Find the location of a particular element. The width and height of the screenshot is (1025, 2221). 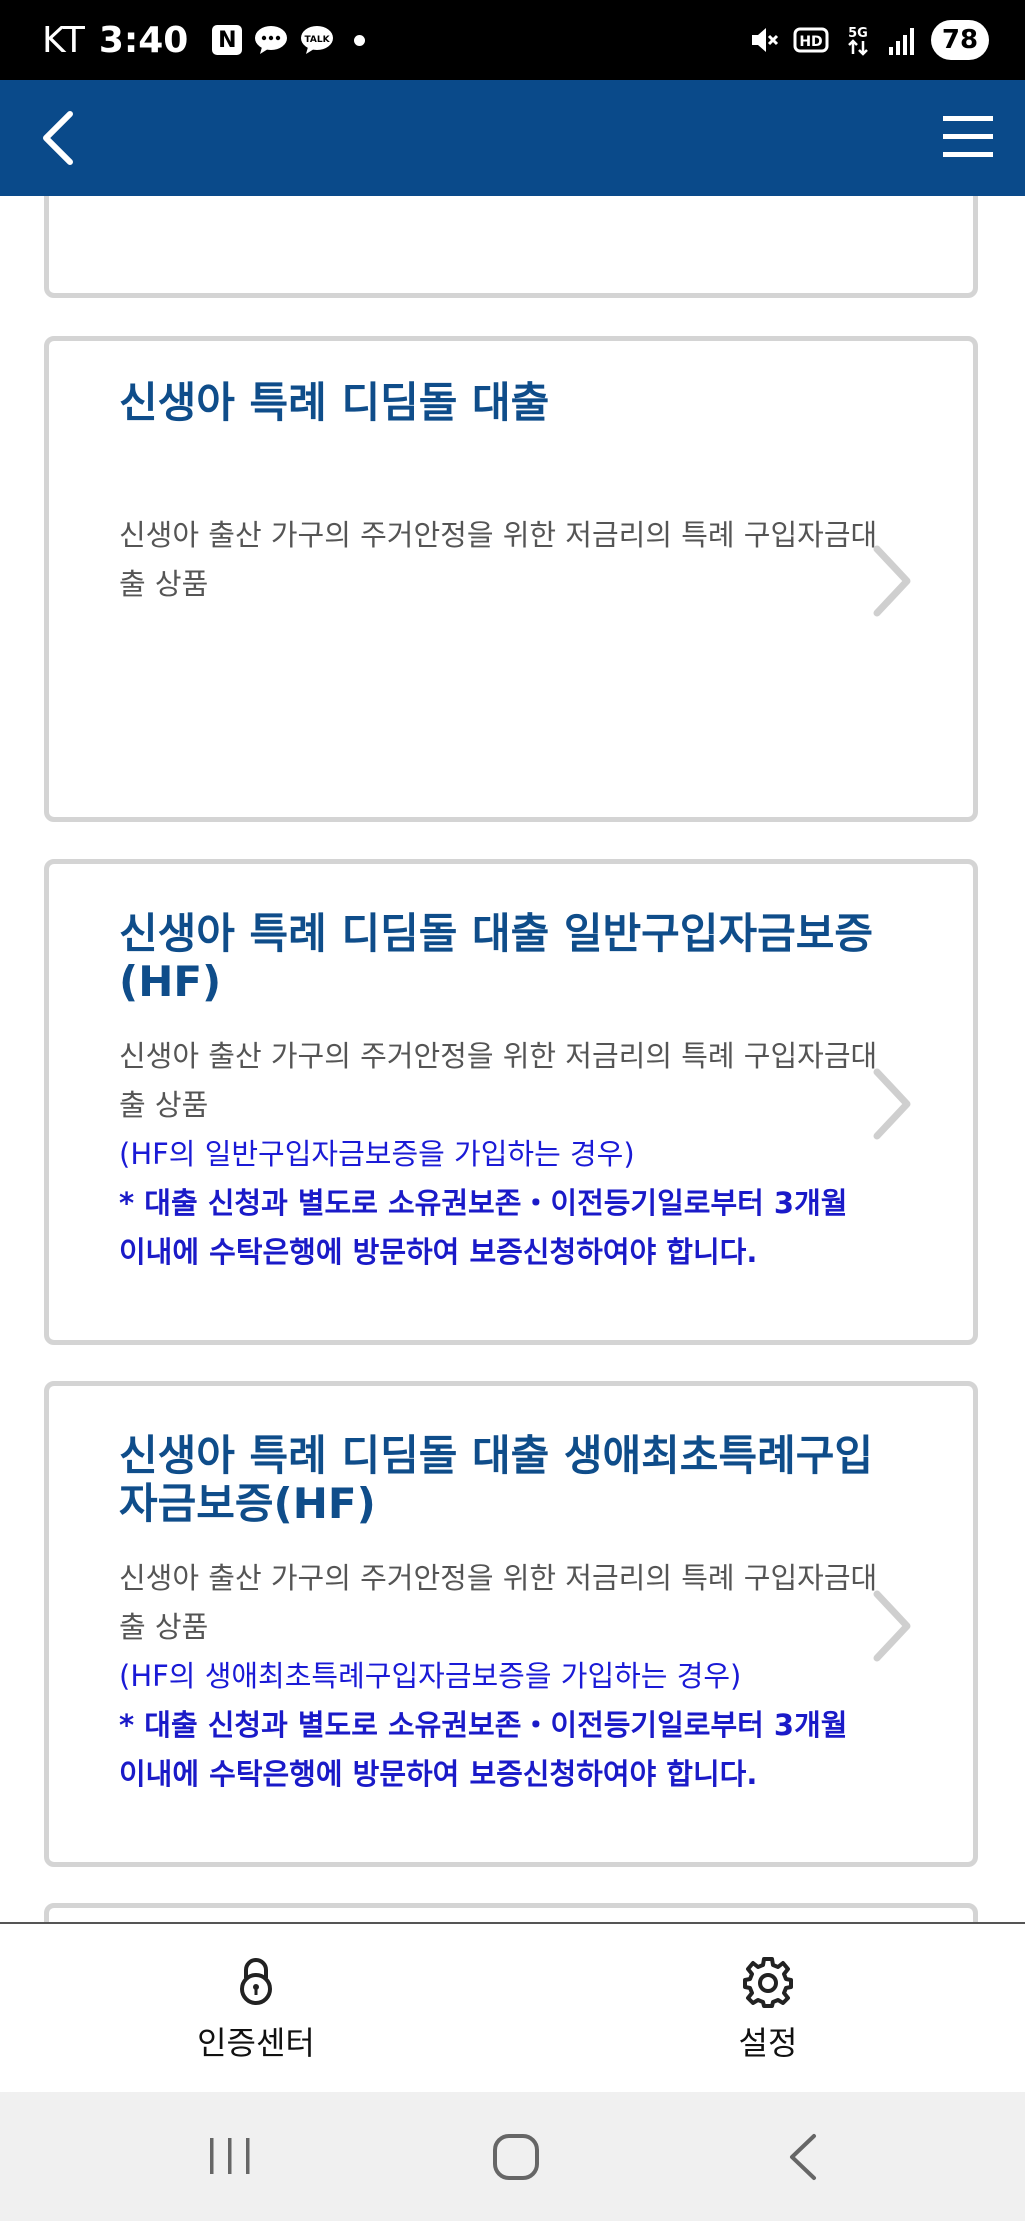

product-title: 신생아 특례 디딤돌 대출 생애최초특례구입자금보증(HF) is located at coordinates (496, 1479).